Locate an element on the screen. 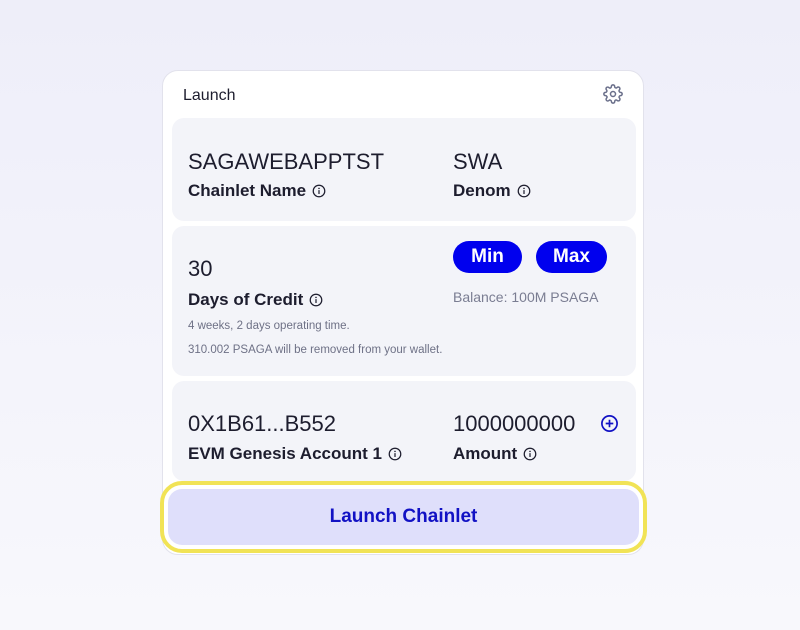  genesis-account-label: EVM Genesis Account 1 is located at coordinates (295, 454).